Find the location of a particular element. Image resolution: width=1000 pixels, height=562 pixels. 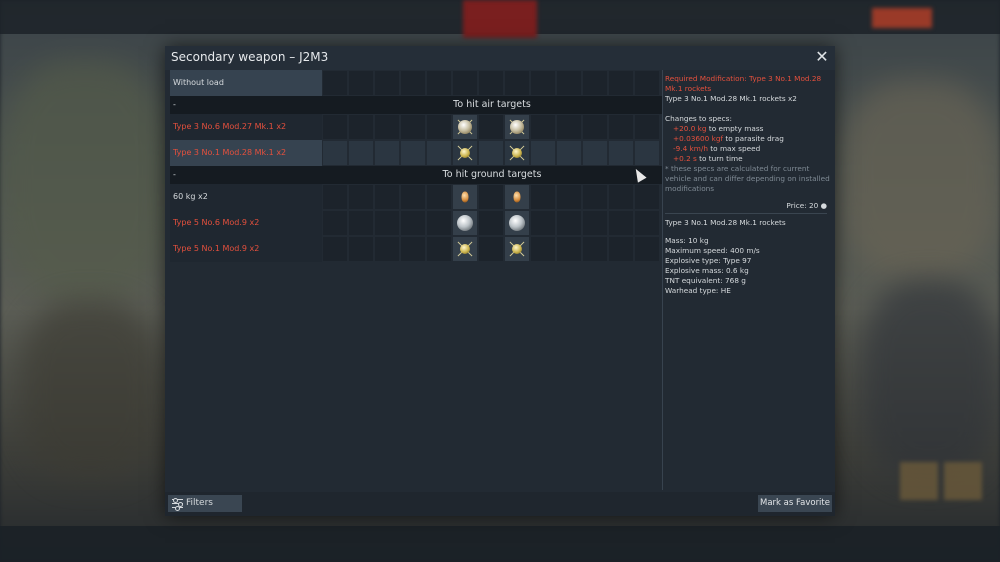

filters-button: Filters is located at coordinates (205, 503).